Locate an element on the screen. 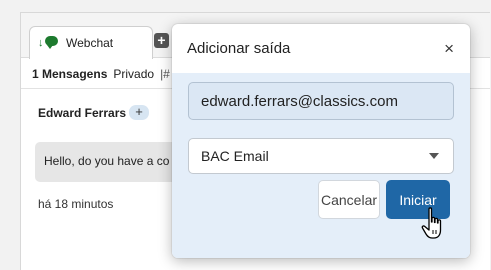 This screenshot has width=491, height=270. email-value: edward.ferrars@classics.com is located at coordinates (299, 101).